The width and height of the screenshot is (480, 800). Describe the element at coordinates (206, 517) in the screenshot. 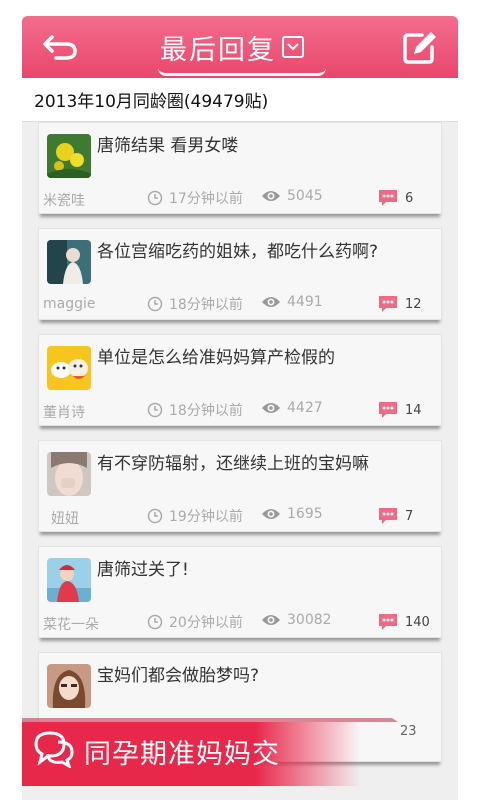

I see `time-text: 19分钟以前` at that location.